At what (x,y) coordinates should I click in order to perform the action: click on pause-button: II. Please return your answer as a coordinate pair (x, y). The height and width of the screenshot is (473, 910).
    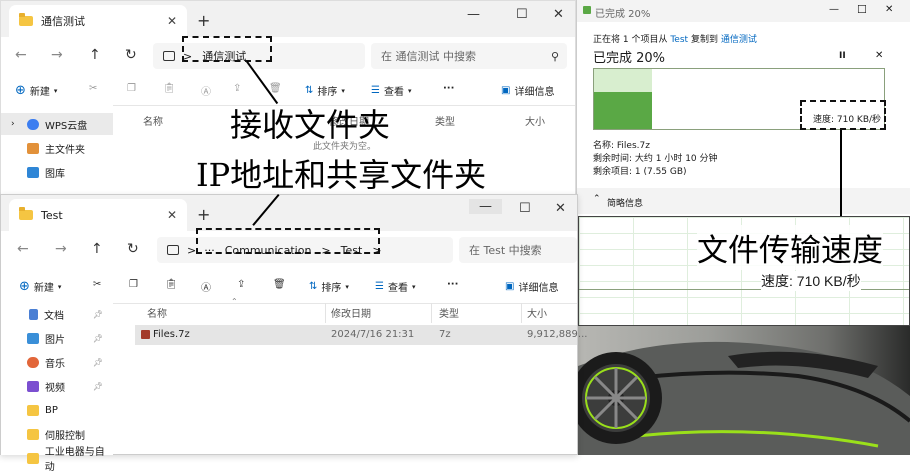
    Looking at the image, I should click on (842, 56).